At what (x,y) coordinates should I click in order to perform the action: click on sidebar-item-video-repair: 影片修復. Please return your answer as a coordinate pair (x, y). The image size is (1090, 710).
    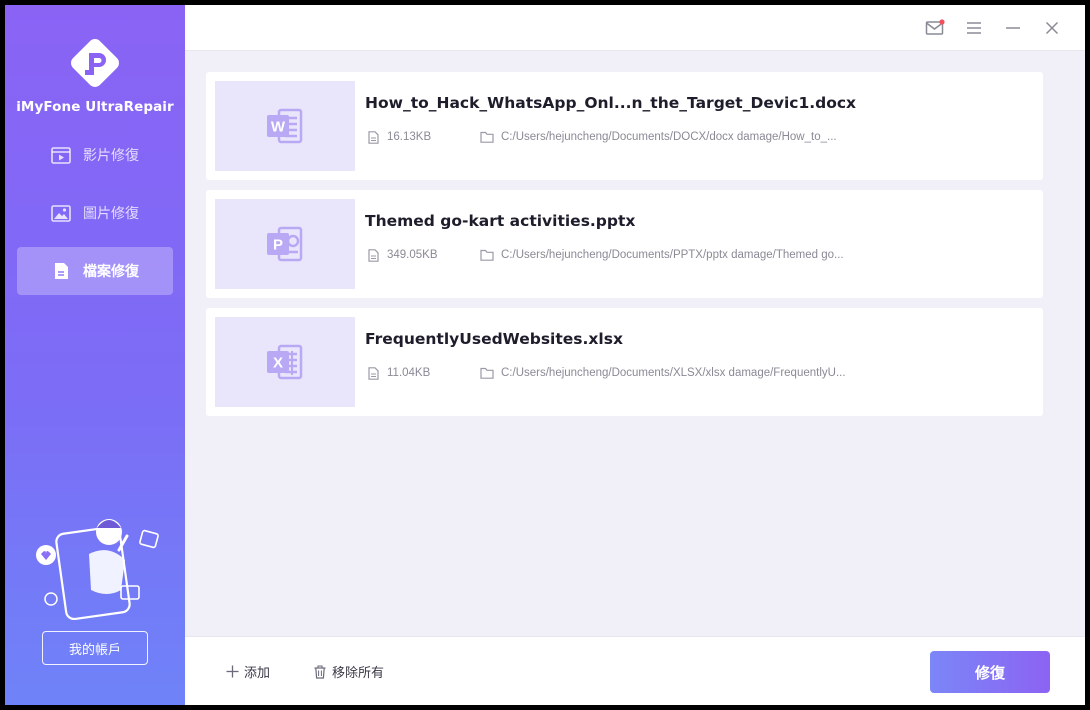
    Looking at the image, I should click on (95, 155).